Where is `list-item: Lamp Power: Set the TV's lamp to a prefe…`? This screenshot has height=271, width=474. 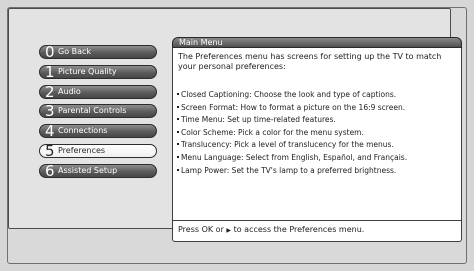 list-item: Lamp Power: Set the TV's lamp to a prefe… is located at coordinates (319, 171).